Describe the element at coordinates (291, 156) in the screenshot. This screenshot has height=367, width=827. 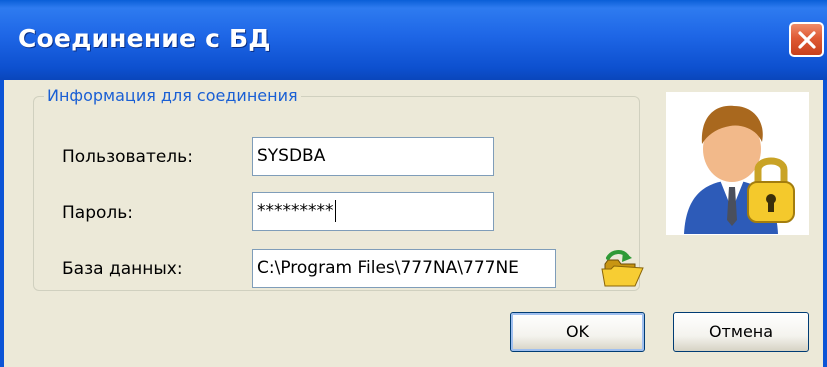
I see `user-value: SYSDBA` at that location.